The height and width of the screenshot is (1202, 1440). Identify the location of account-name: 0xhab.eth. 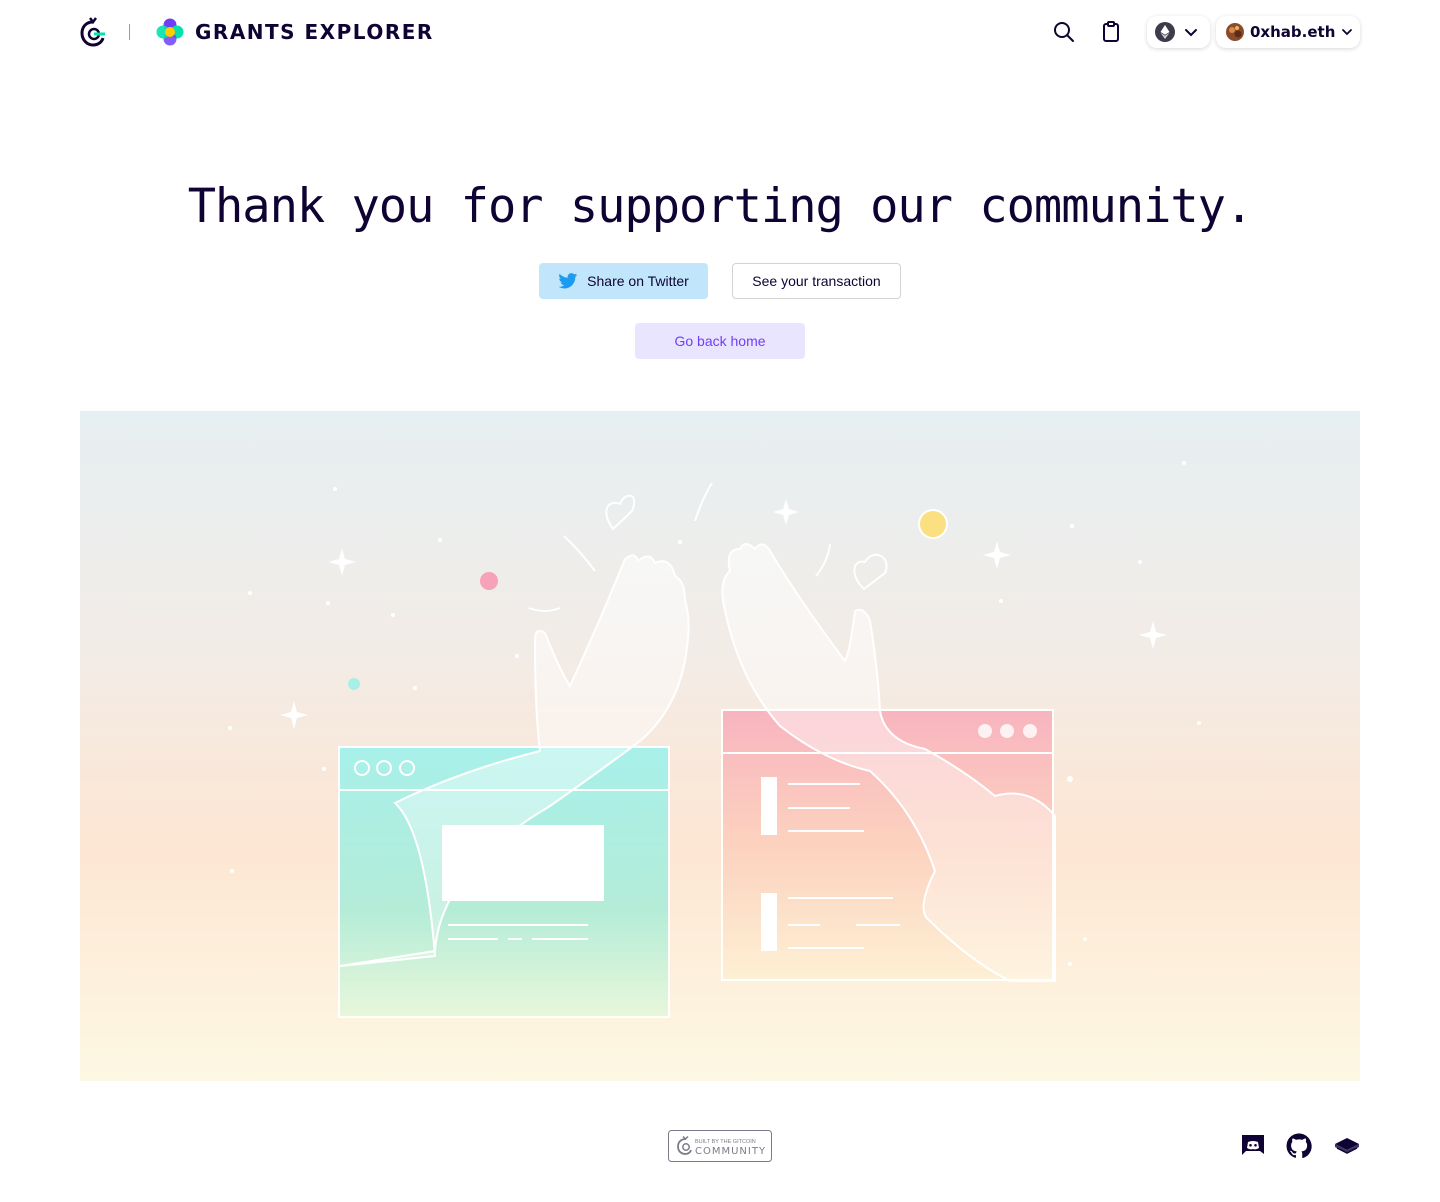
(1293, 32).